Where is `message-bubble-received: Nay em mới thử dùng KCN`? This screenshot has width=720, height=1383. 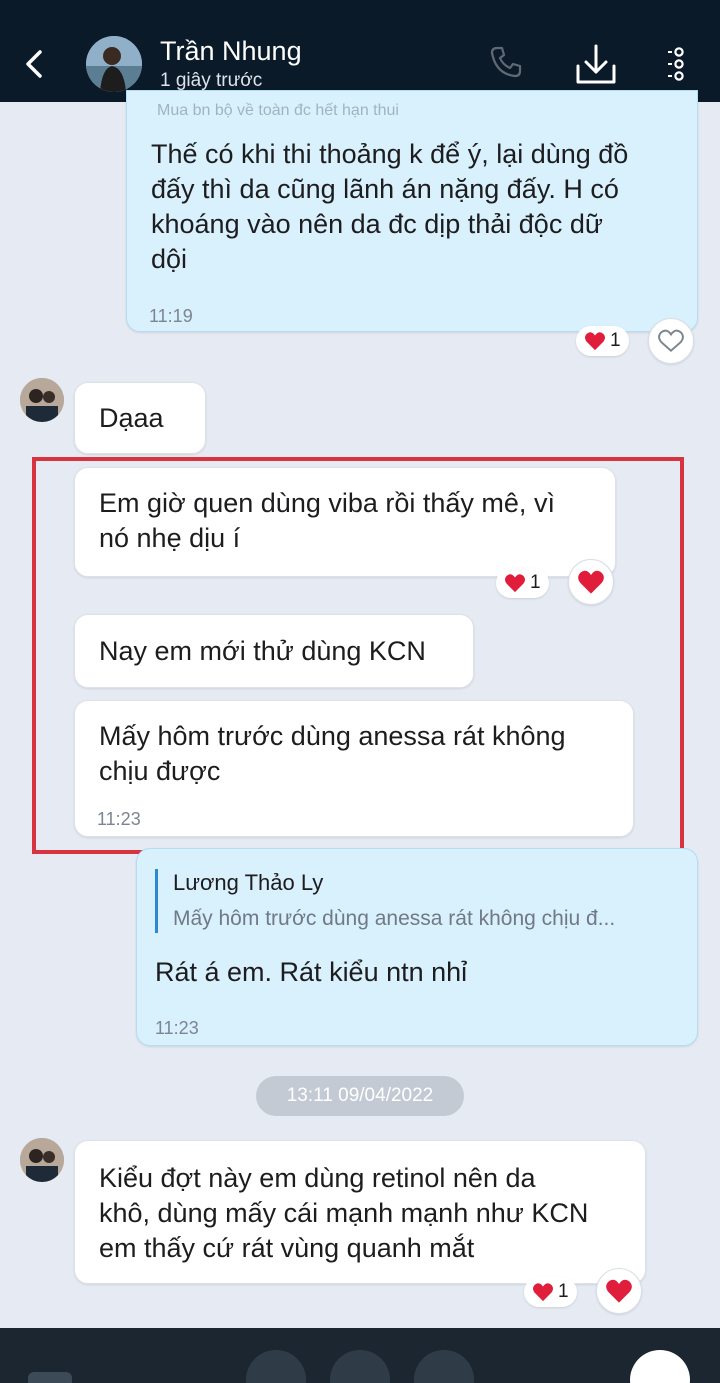
message-bubble-received: Nay em mới thử dùng KCN is located at coordinates (274, 651).